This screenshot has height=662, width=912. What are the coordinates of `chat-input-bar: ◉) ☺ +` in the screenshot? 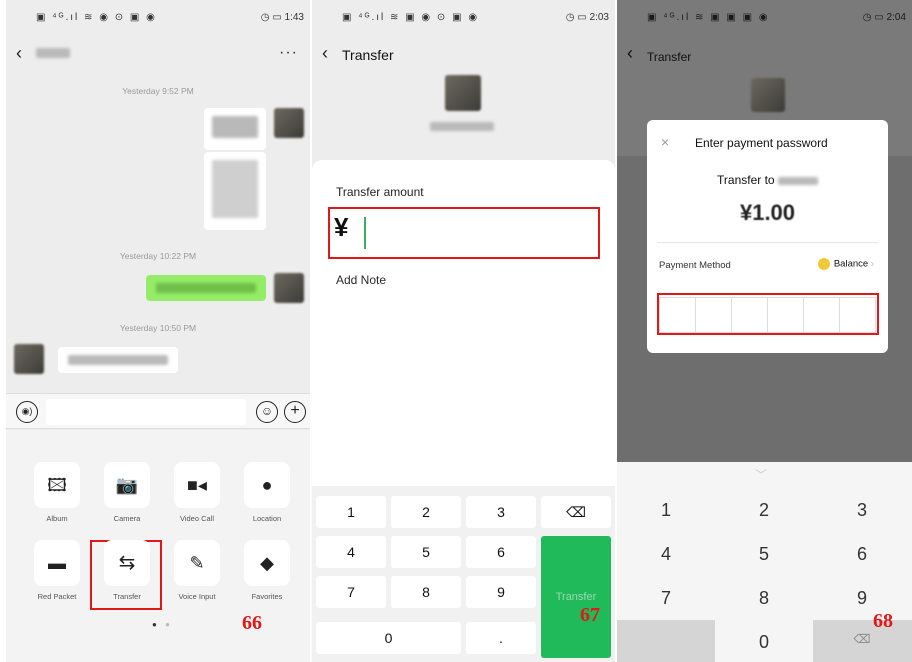 It's located at (158, 411).